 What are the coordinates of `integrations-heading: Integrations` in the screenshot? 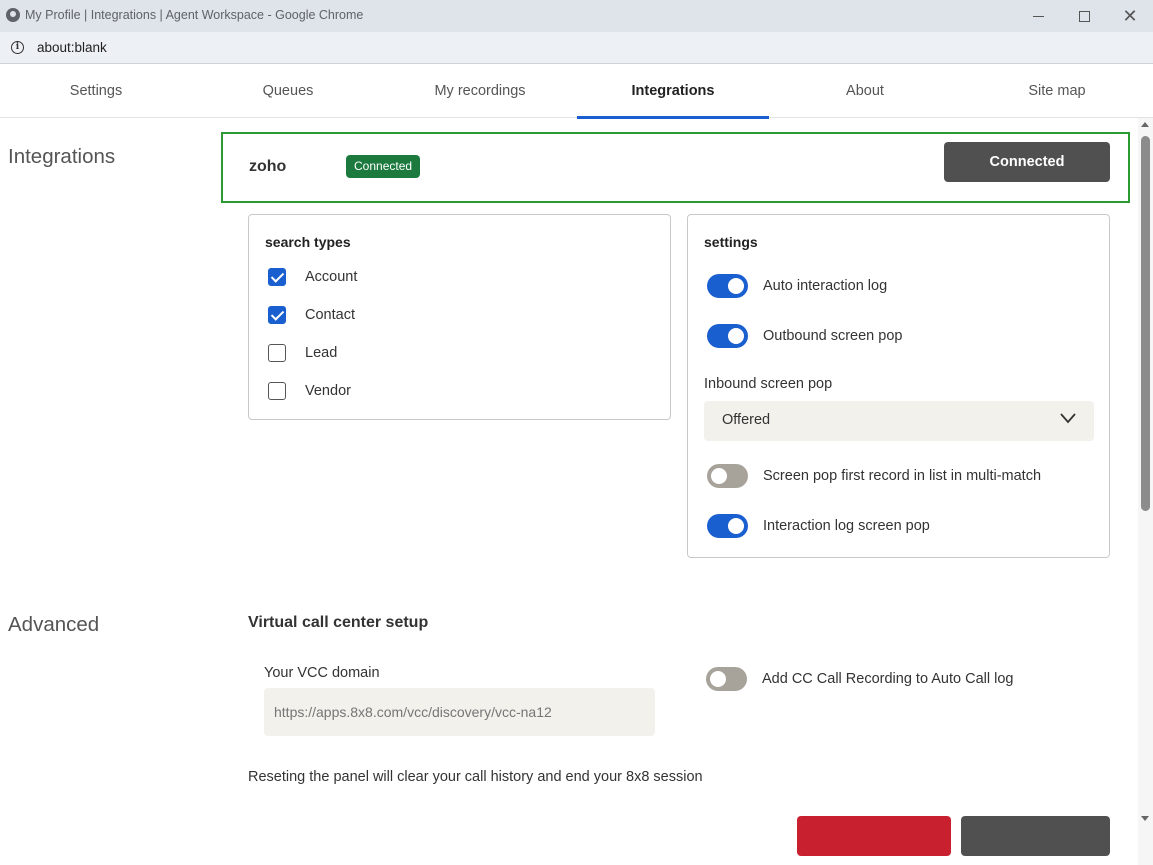 It's located at (62, 156).